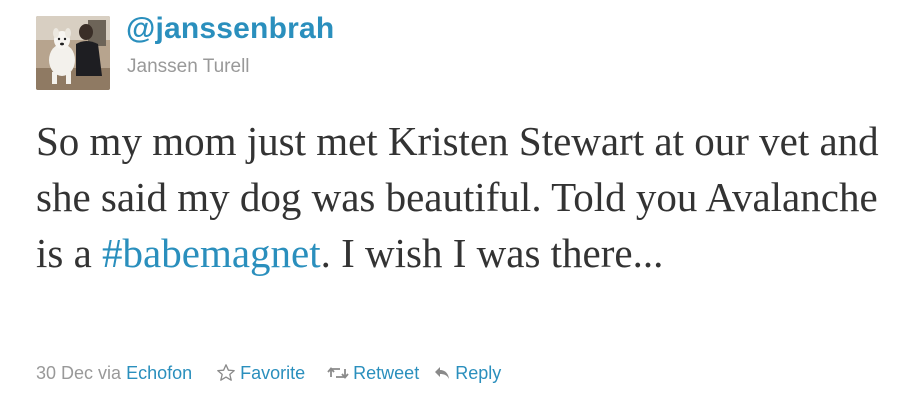 This screenshot has width=900, height=400. What do you see at coordinates (211, 253) in the screenshot?
I see `hashtag-link: #babemagnet` at bounding box center [211, 253].